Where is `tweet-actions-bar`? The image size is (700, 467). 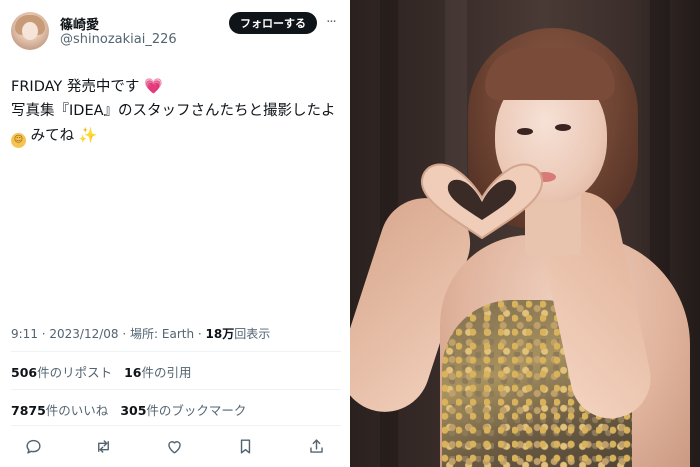 tweet-actions-bar is located at coordinates (174, 446).